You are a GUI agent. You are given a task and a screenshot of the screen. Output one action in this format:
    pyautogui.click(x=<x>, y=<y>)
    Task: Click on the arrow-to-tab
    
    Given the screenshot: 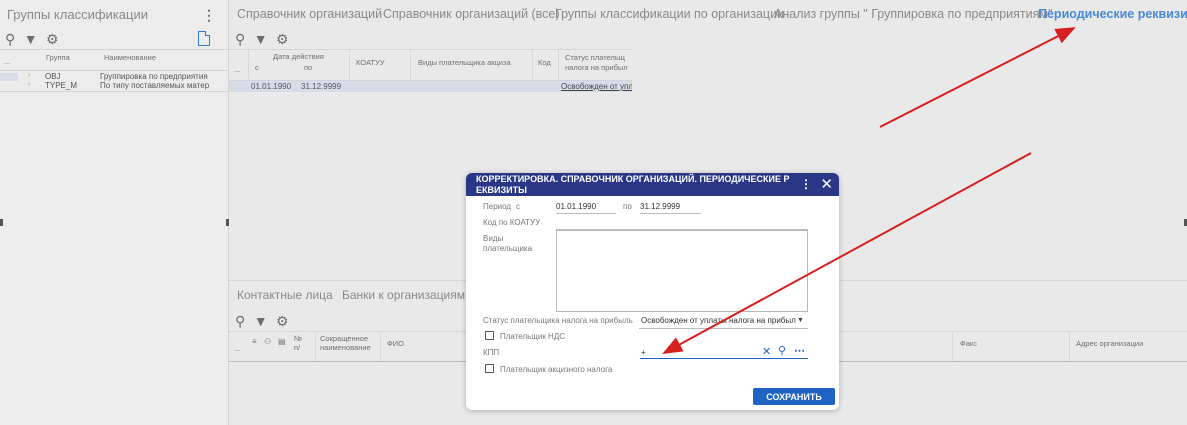 What is the action you would take?
    pyautogui.click(x=977, y=77)
    